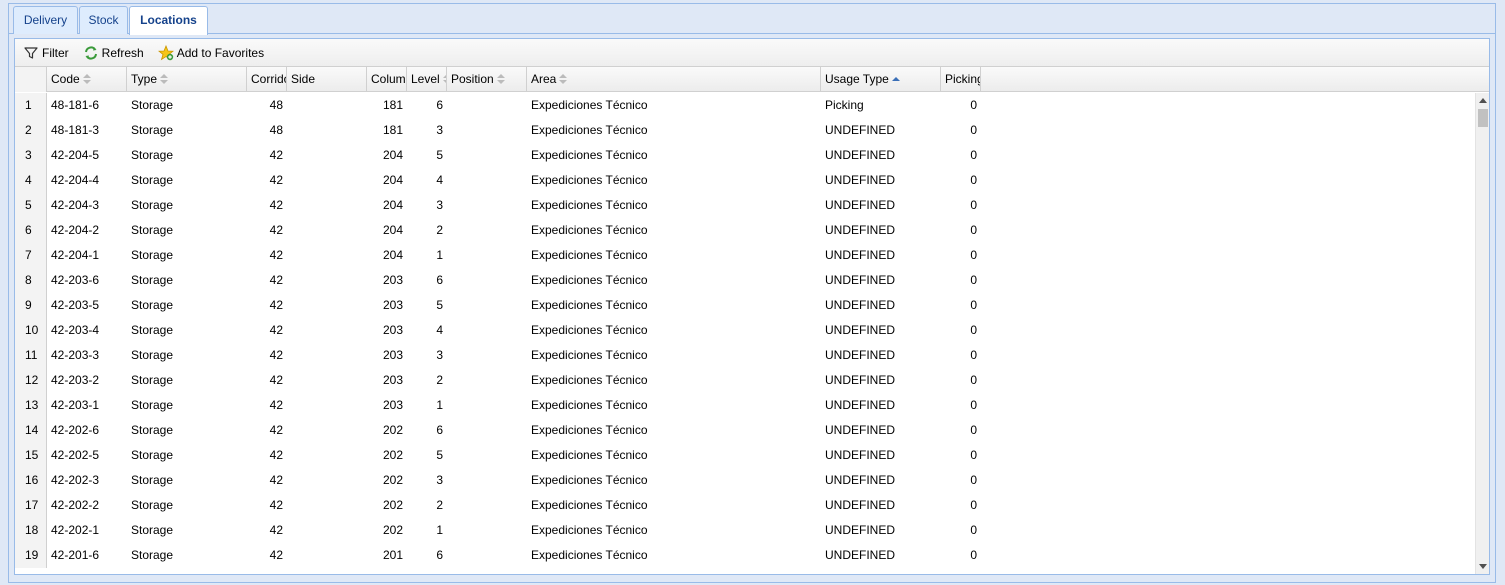 This screenshot has height=585, width=1505. Describe the element at coordinates (45, 20) in the screenshot. I see `tab-delivery: Delivery` at that location.